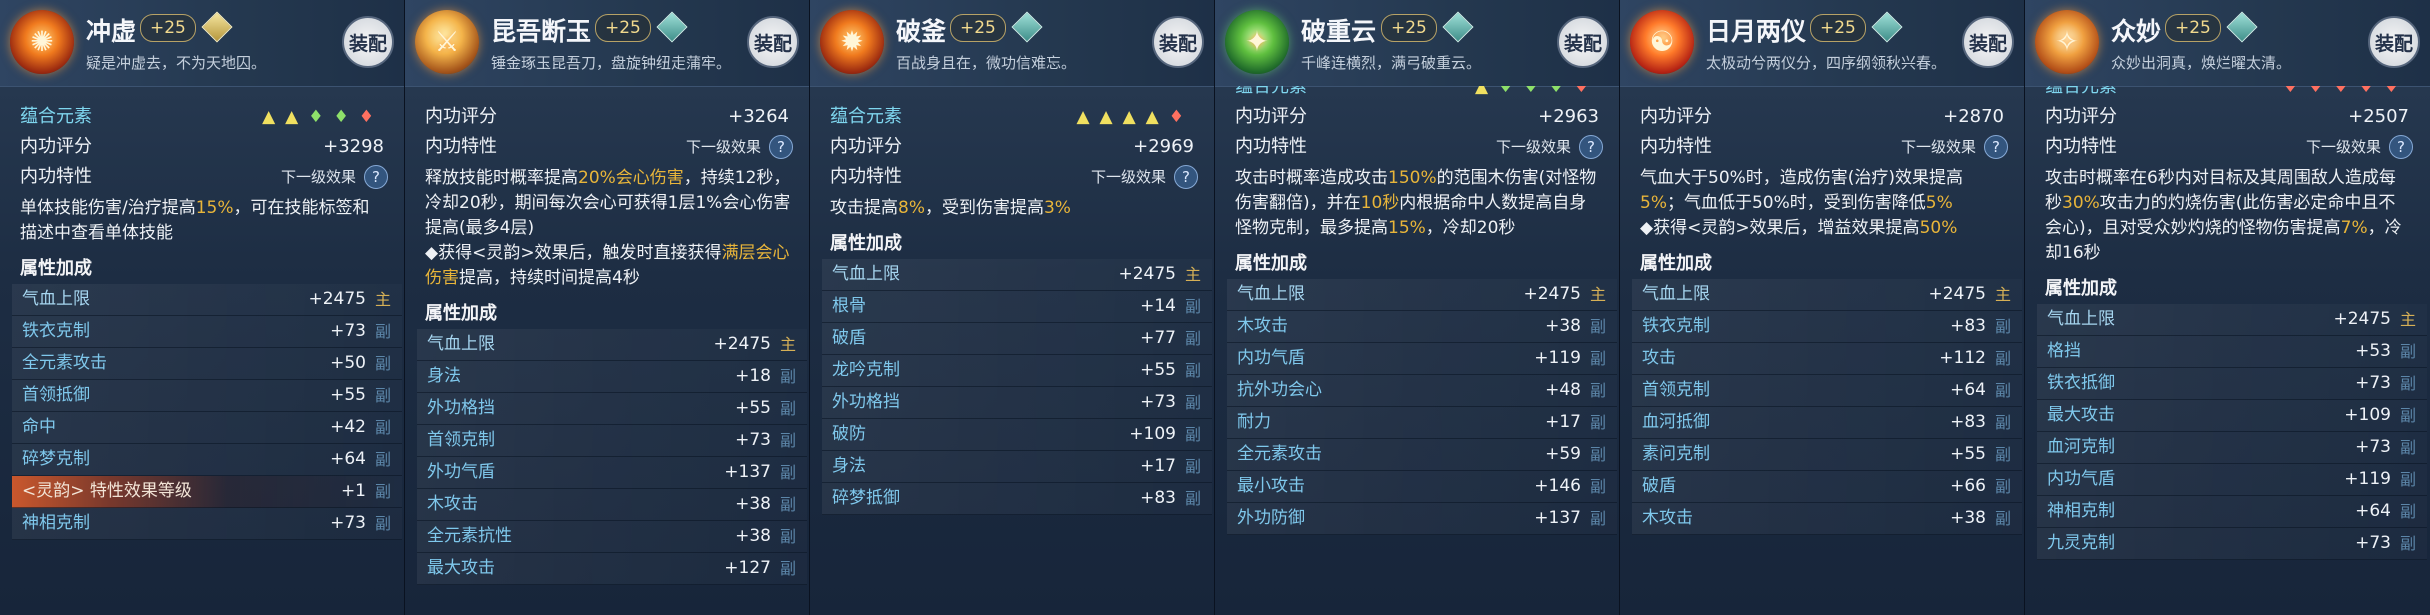 The height and width of the screenshot is (615, 2430). What do you see at coordinates (1147, 274) in the screenshot?
I see `attr-value: +2475` at bounding box center [1147, 274].